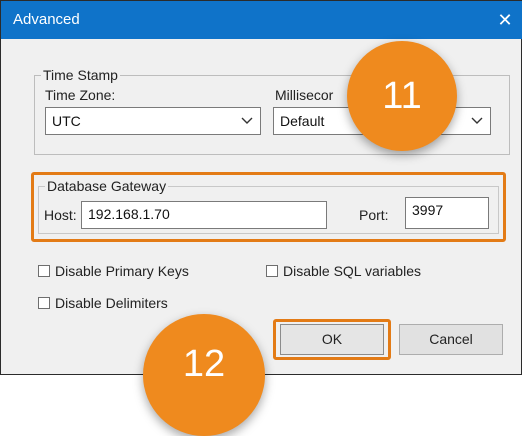 Image resolution: width=522 pixels, height=436 pixels. Describe the element at coordinates (402, 96) in the screenshot. I see `step-11-callout: 11` at that location.